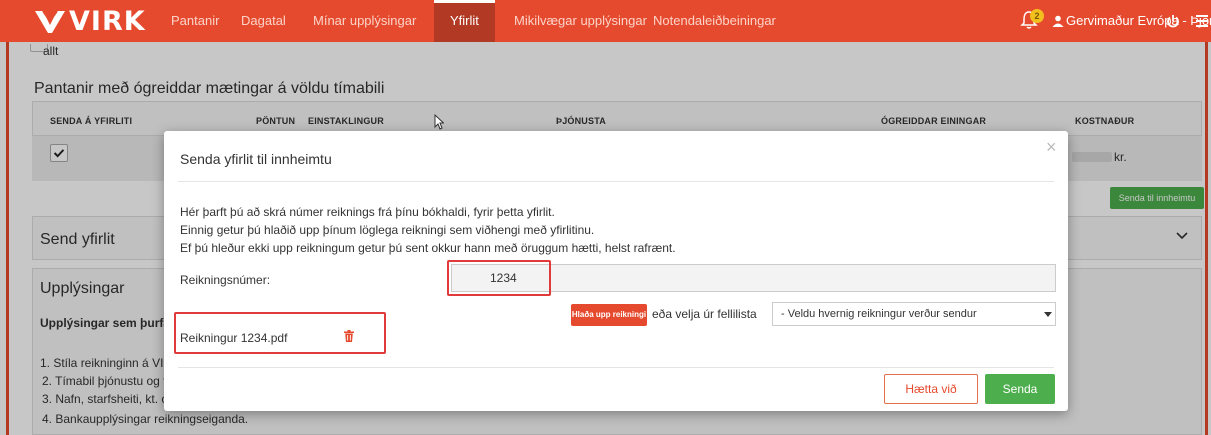 Image resolution: width=1211 pixels, height=435 pixels. What do you see at coordinates (225, 280) in the screenshot?
I see `invoice-number-label: Reikningsnúmer:` at bounding box center [225, 280].